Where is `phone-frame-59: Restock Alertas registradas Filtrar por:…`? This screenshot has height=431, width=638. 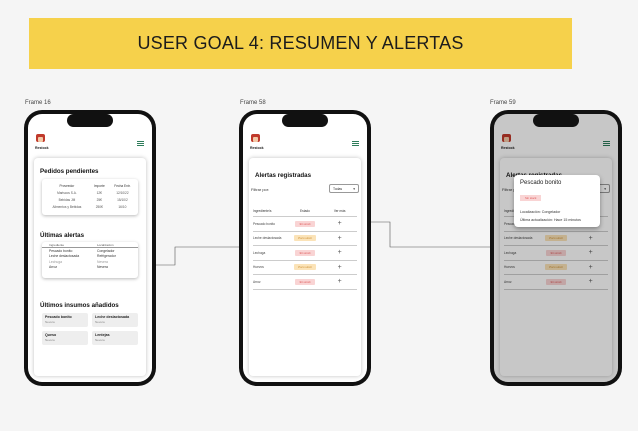 phone-frame-59: Restock Alertas registradas Filtrar por:… is located at coordinates (556, 248).